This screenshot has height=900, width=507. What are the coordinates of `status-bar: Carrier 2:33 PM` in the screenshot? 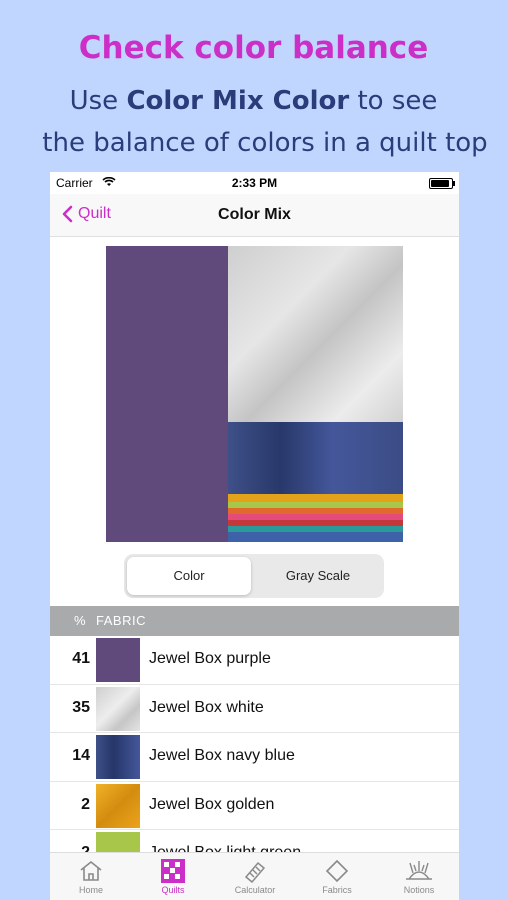 It's located at (254, 183).